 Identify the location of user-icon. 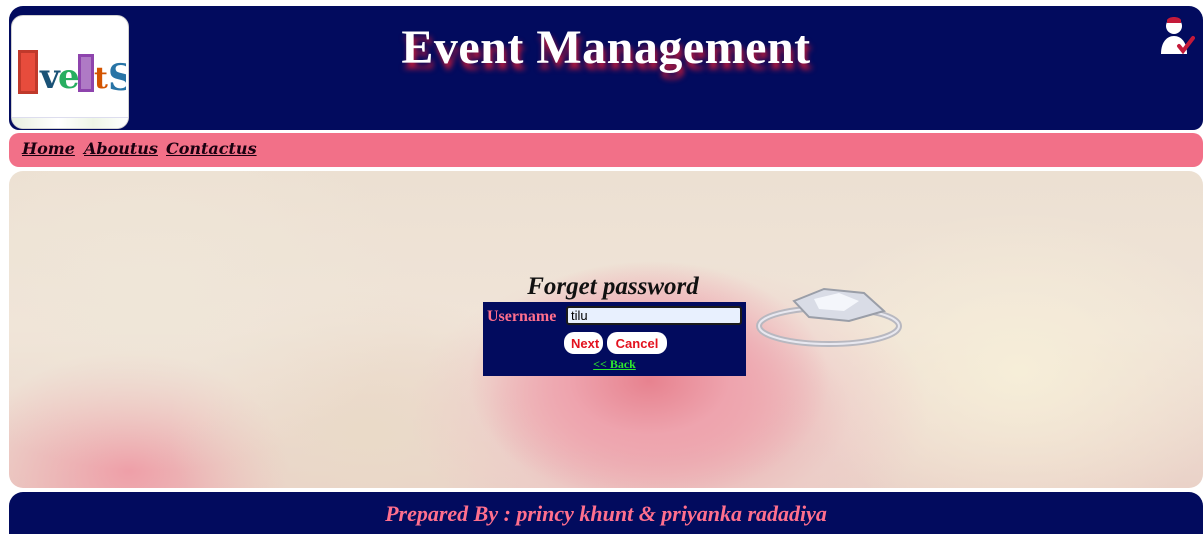
(1177, 36).